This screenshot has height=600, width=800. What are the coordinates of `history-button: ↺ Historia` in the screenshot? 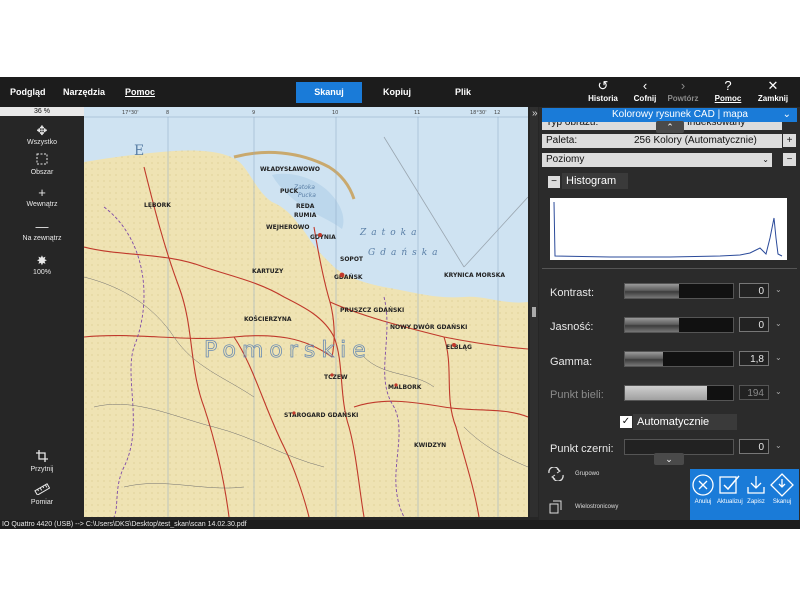 It's located at (603, 92).